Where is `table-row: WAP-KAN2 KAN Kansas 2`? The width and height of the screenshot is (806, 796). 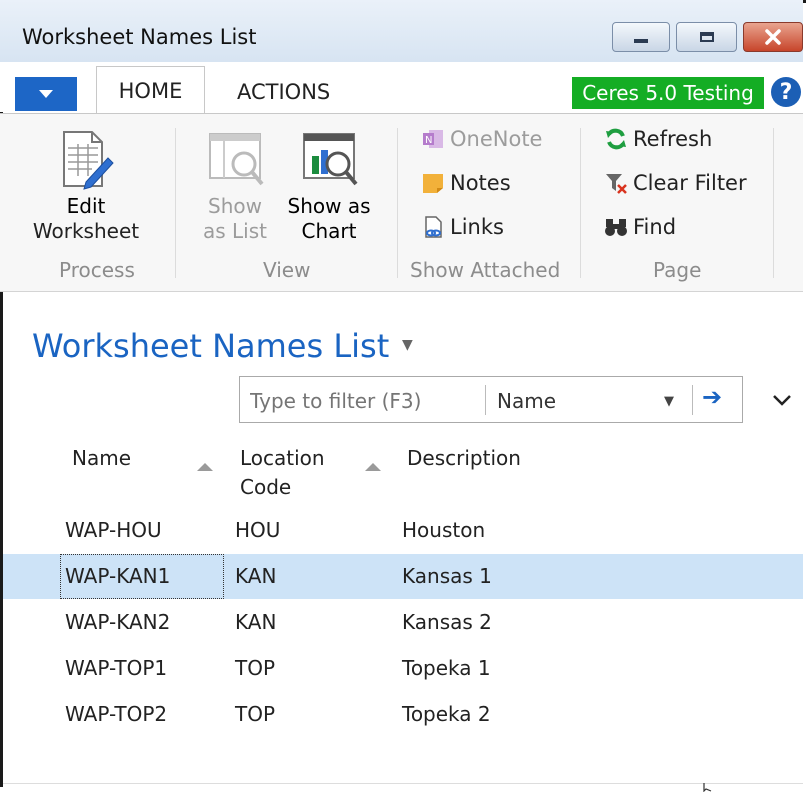
table-row: WAP-KAN2 KAN Kansas 2 is located at coordinates (403, 622).